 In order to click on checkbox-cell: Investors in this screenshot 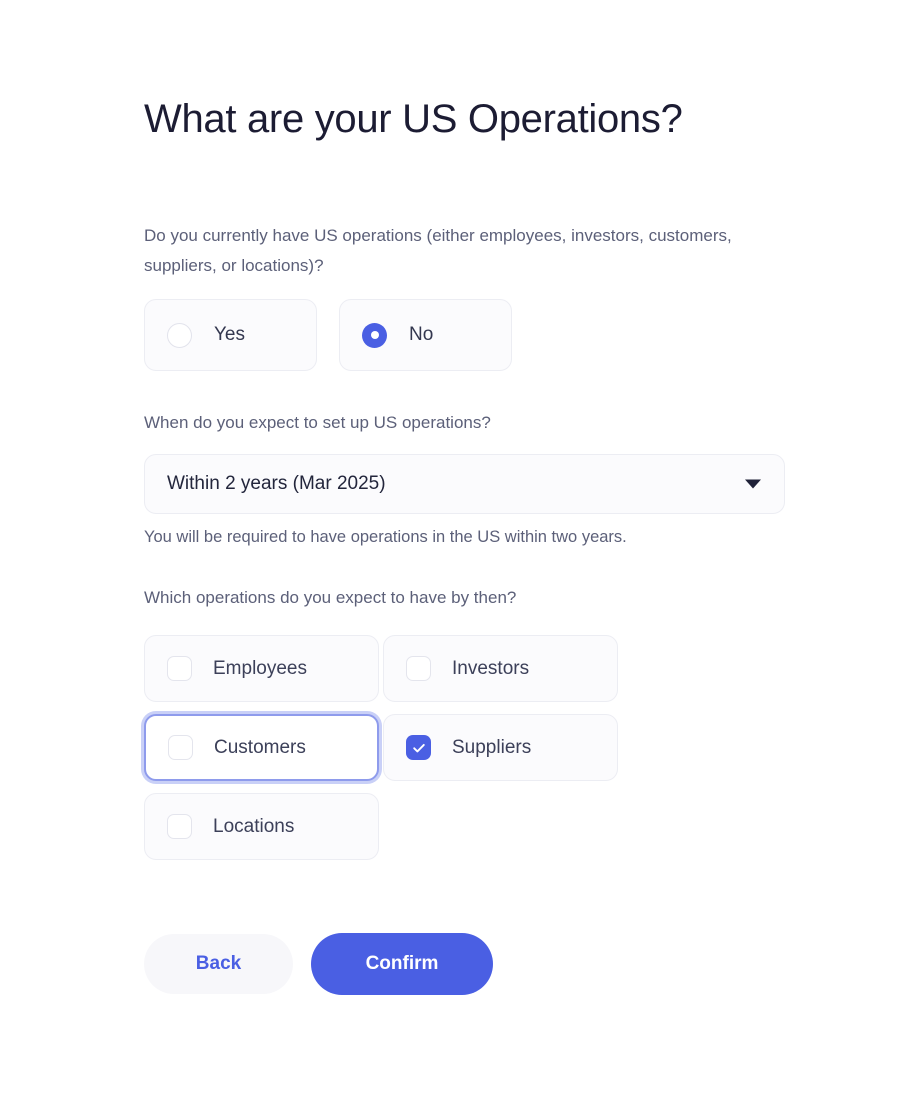, I will do `click(500, 668)`.